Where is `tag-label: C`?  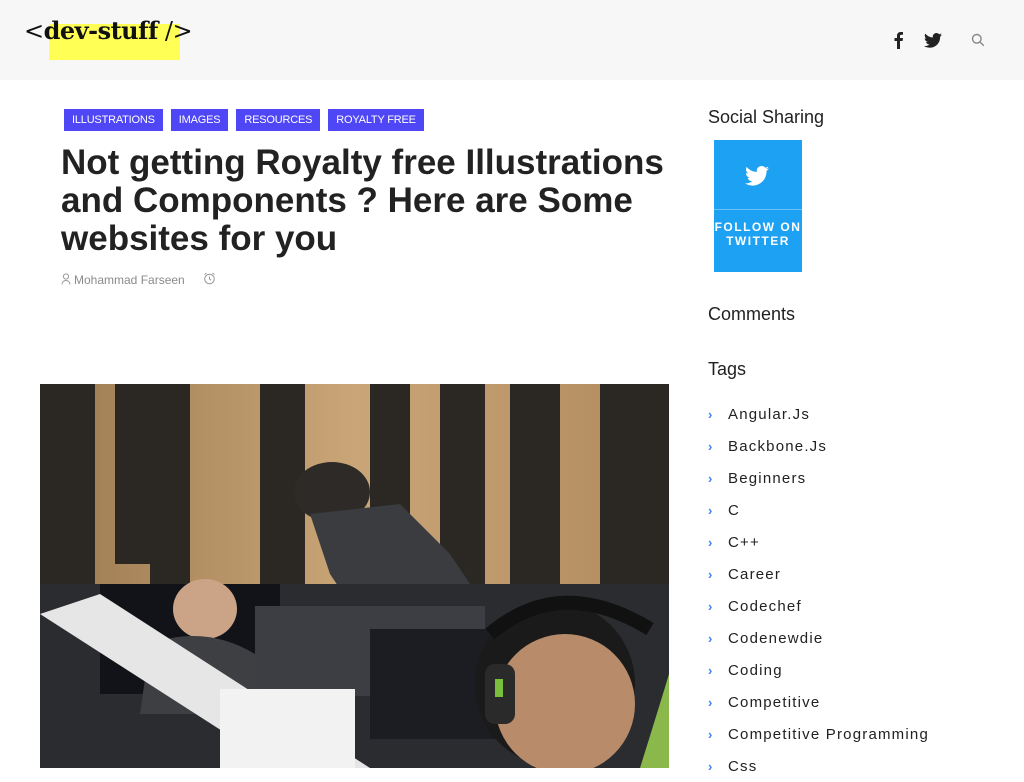 tag-label: C is located at coordinates (734, 510).